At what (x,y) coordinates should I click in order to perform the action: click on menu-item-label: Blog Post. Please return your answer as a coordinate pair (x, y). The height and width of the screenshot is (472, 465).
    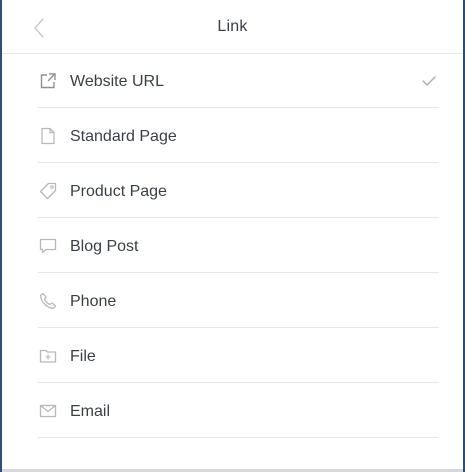
    Looking at the image, I should click on (104, 246).